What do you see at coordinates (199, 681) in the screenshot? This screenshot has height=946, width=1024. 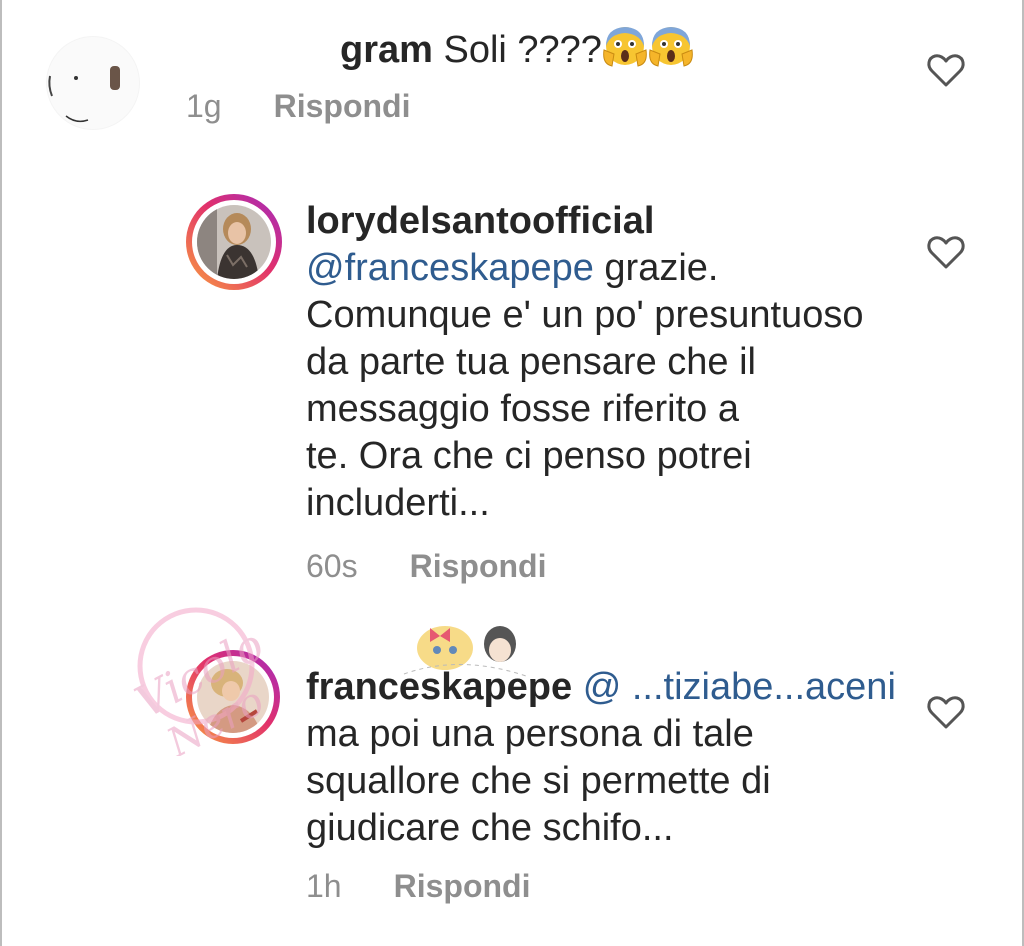 I see `watermark-logo: Vicolo Nero` at bounding box center [199, 681].